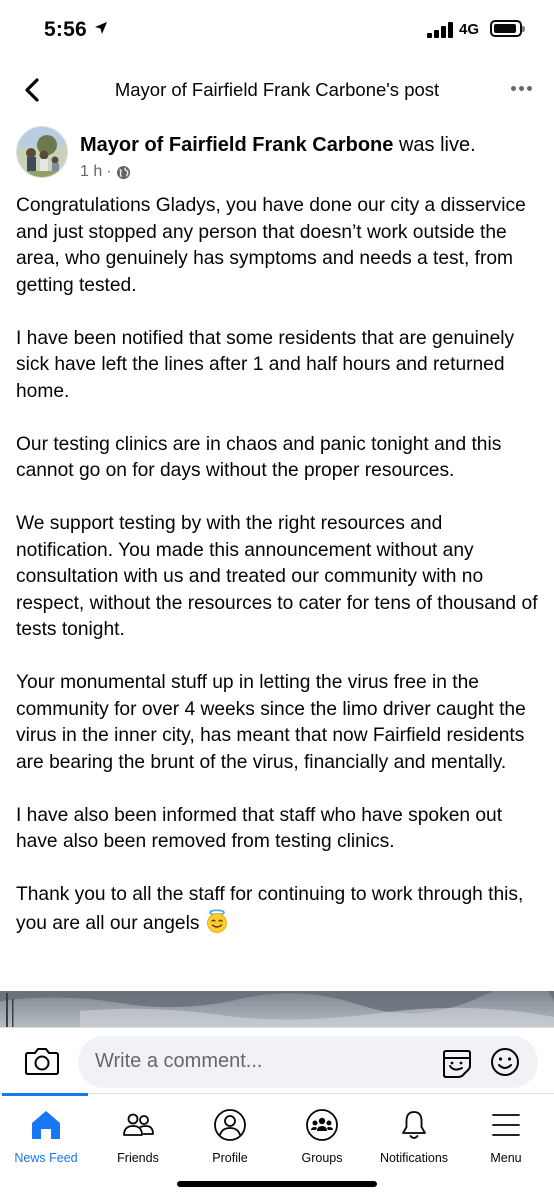  Describe the element at coordinates (46, 1125) in the screenshot. I see `home-icon` at that location.